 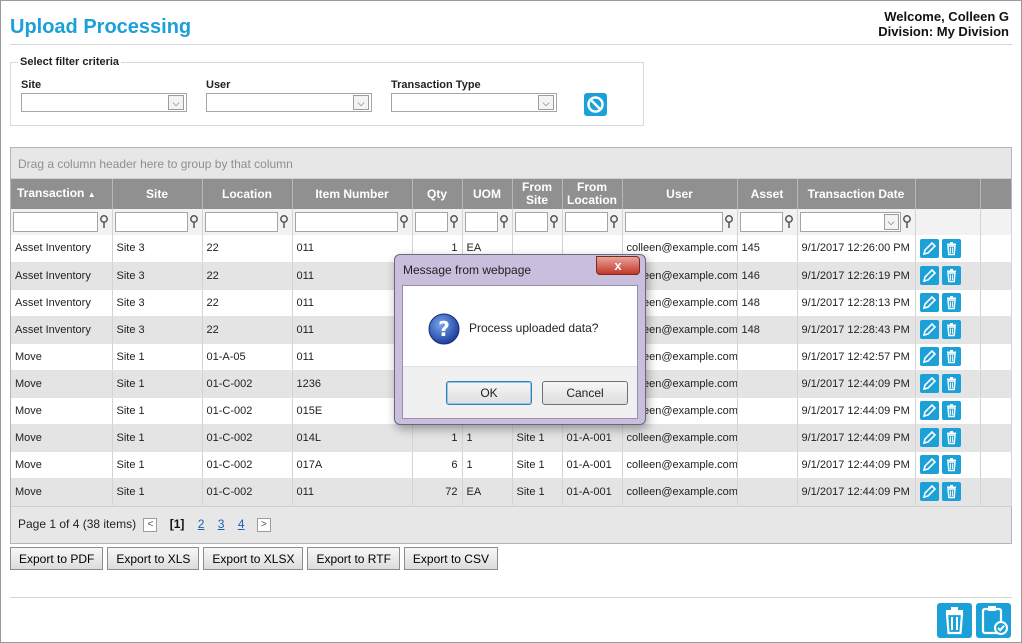 What do you see at coordinates (253, 558) in the screenshot?
I see `export-xlsx-button: Export to XLSX` at bounding box center [253, 558].